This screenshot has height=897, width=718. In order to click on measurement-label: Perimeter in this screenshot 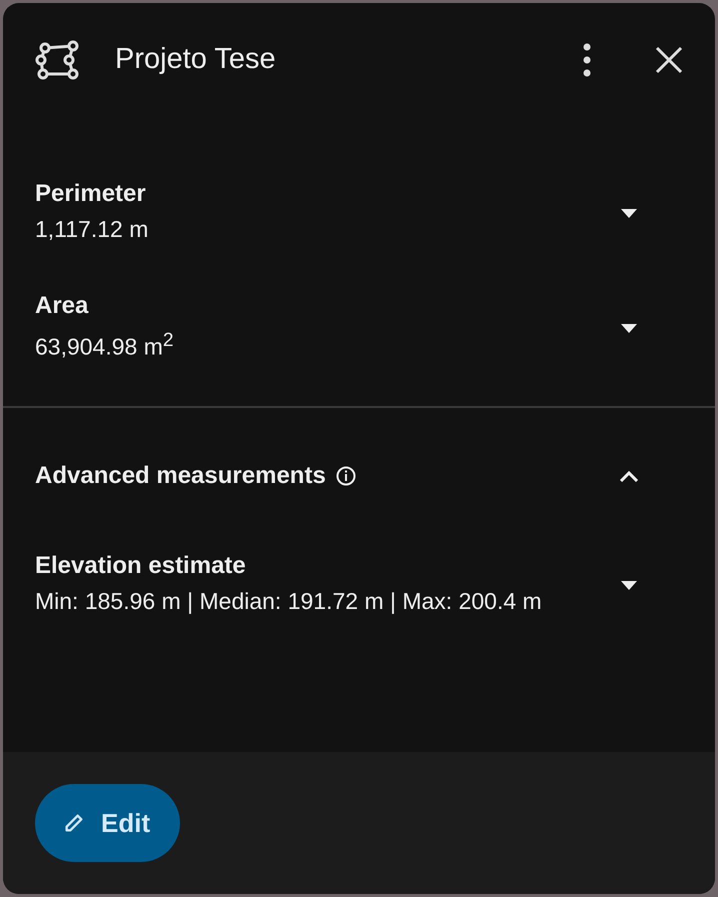, I will do `click(91, 194)`.